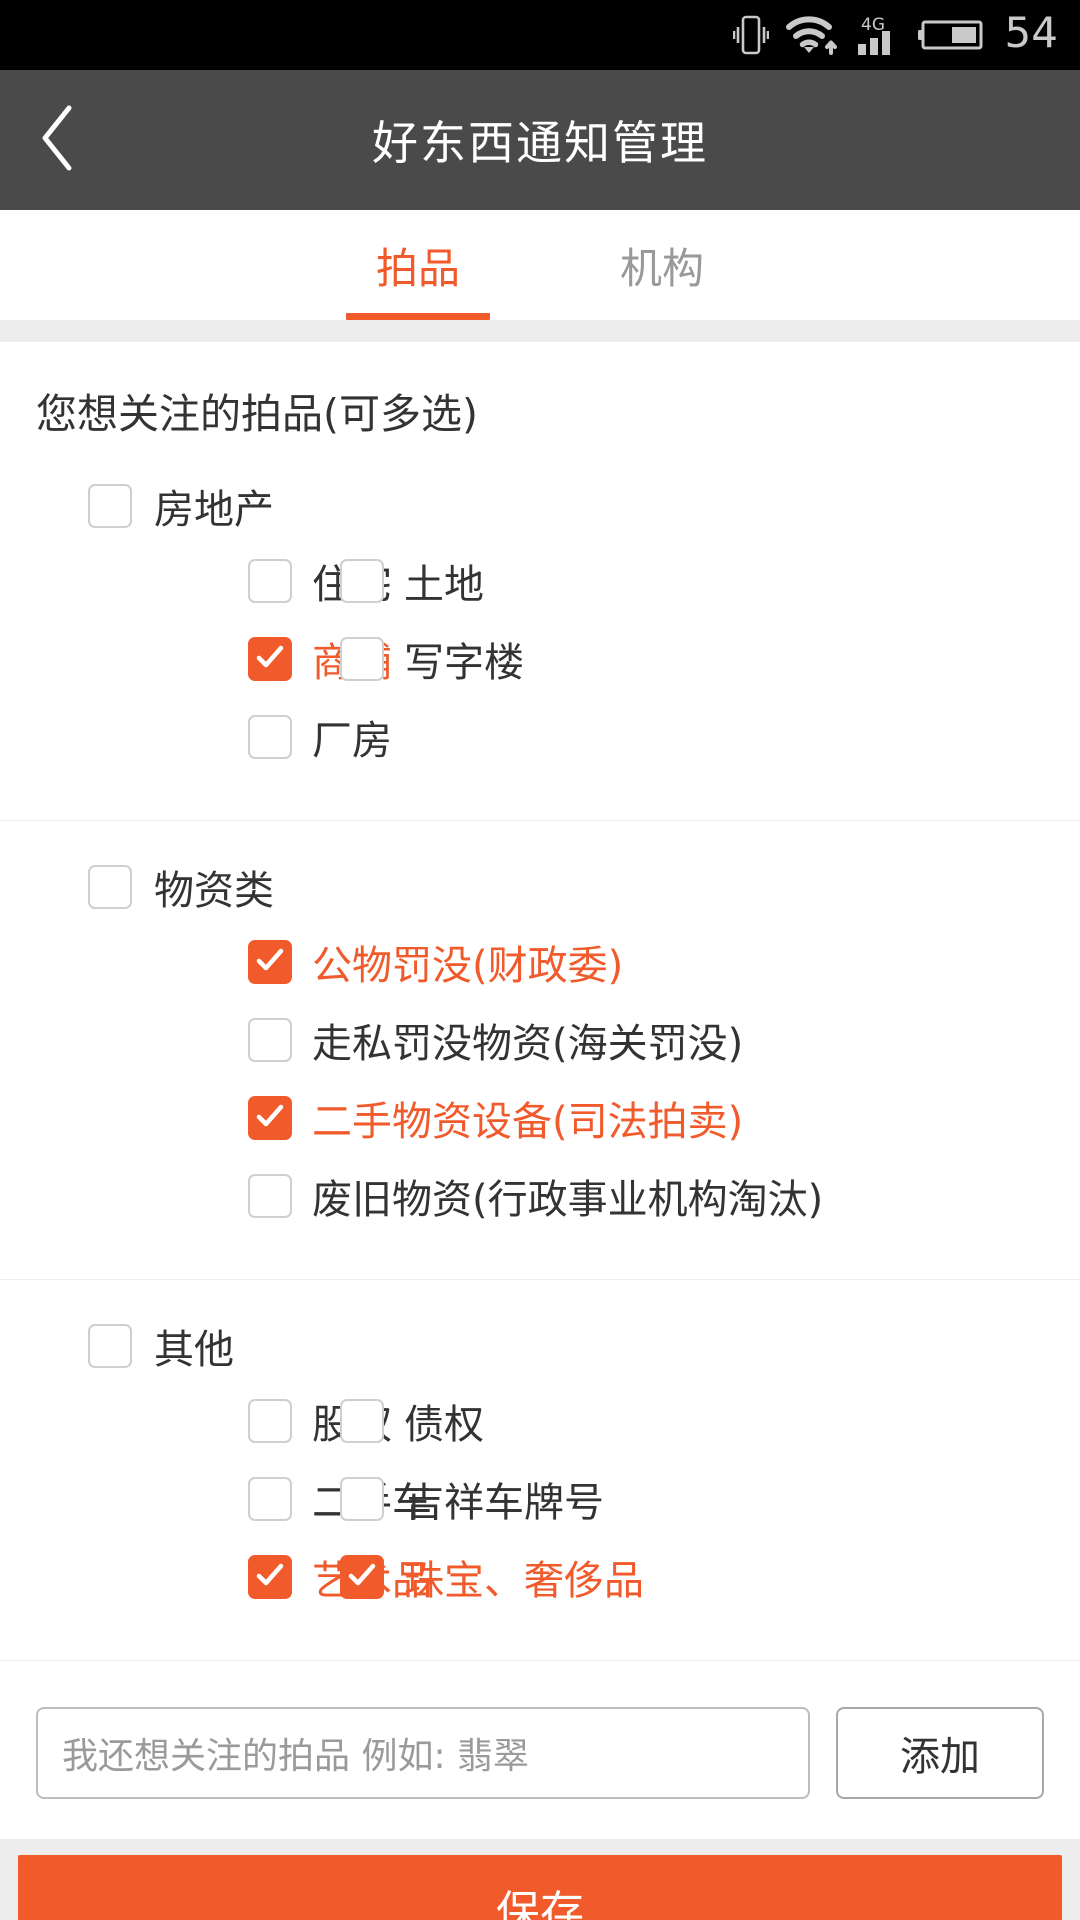 The height and width of the screenshot is (1920, 1080). I want to click on checkbox-label: 厂房, so click(352, 741).